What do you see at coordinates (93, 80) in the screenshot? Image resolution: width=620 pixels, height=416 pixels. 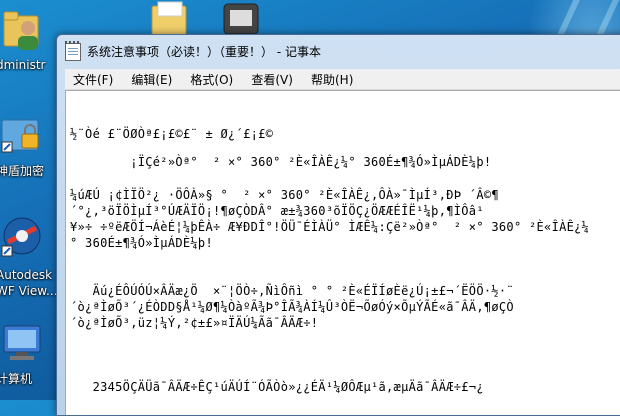 I see `menu-file: 文件(F)` at bounding box center [93, 80].